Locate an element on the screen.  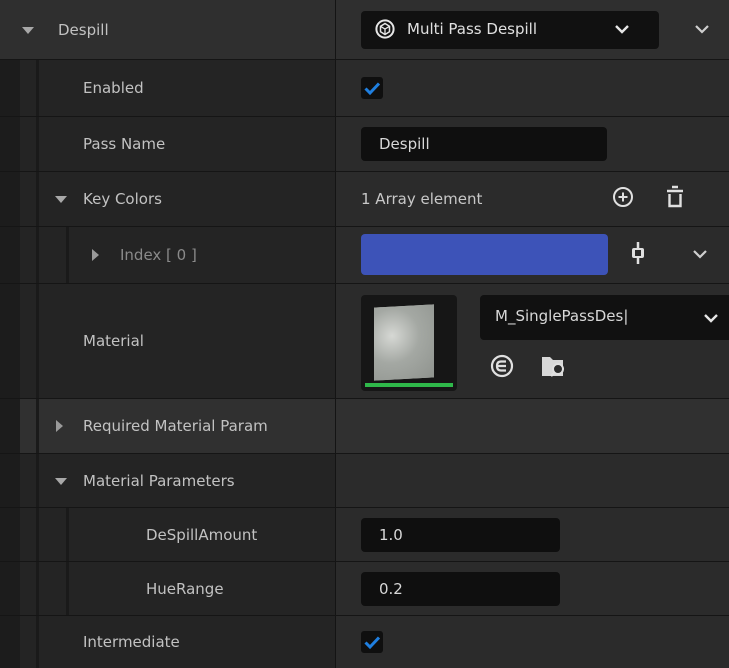
enabled-checkbox is located at coordinates (372, 88).